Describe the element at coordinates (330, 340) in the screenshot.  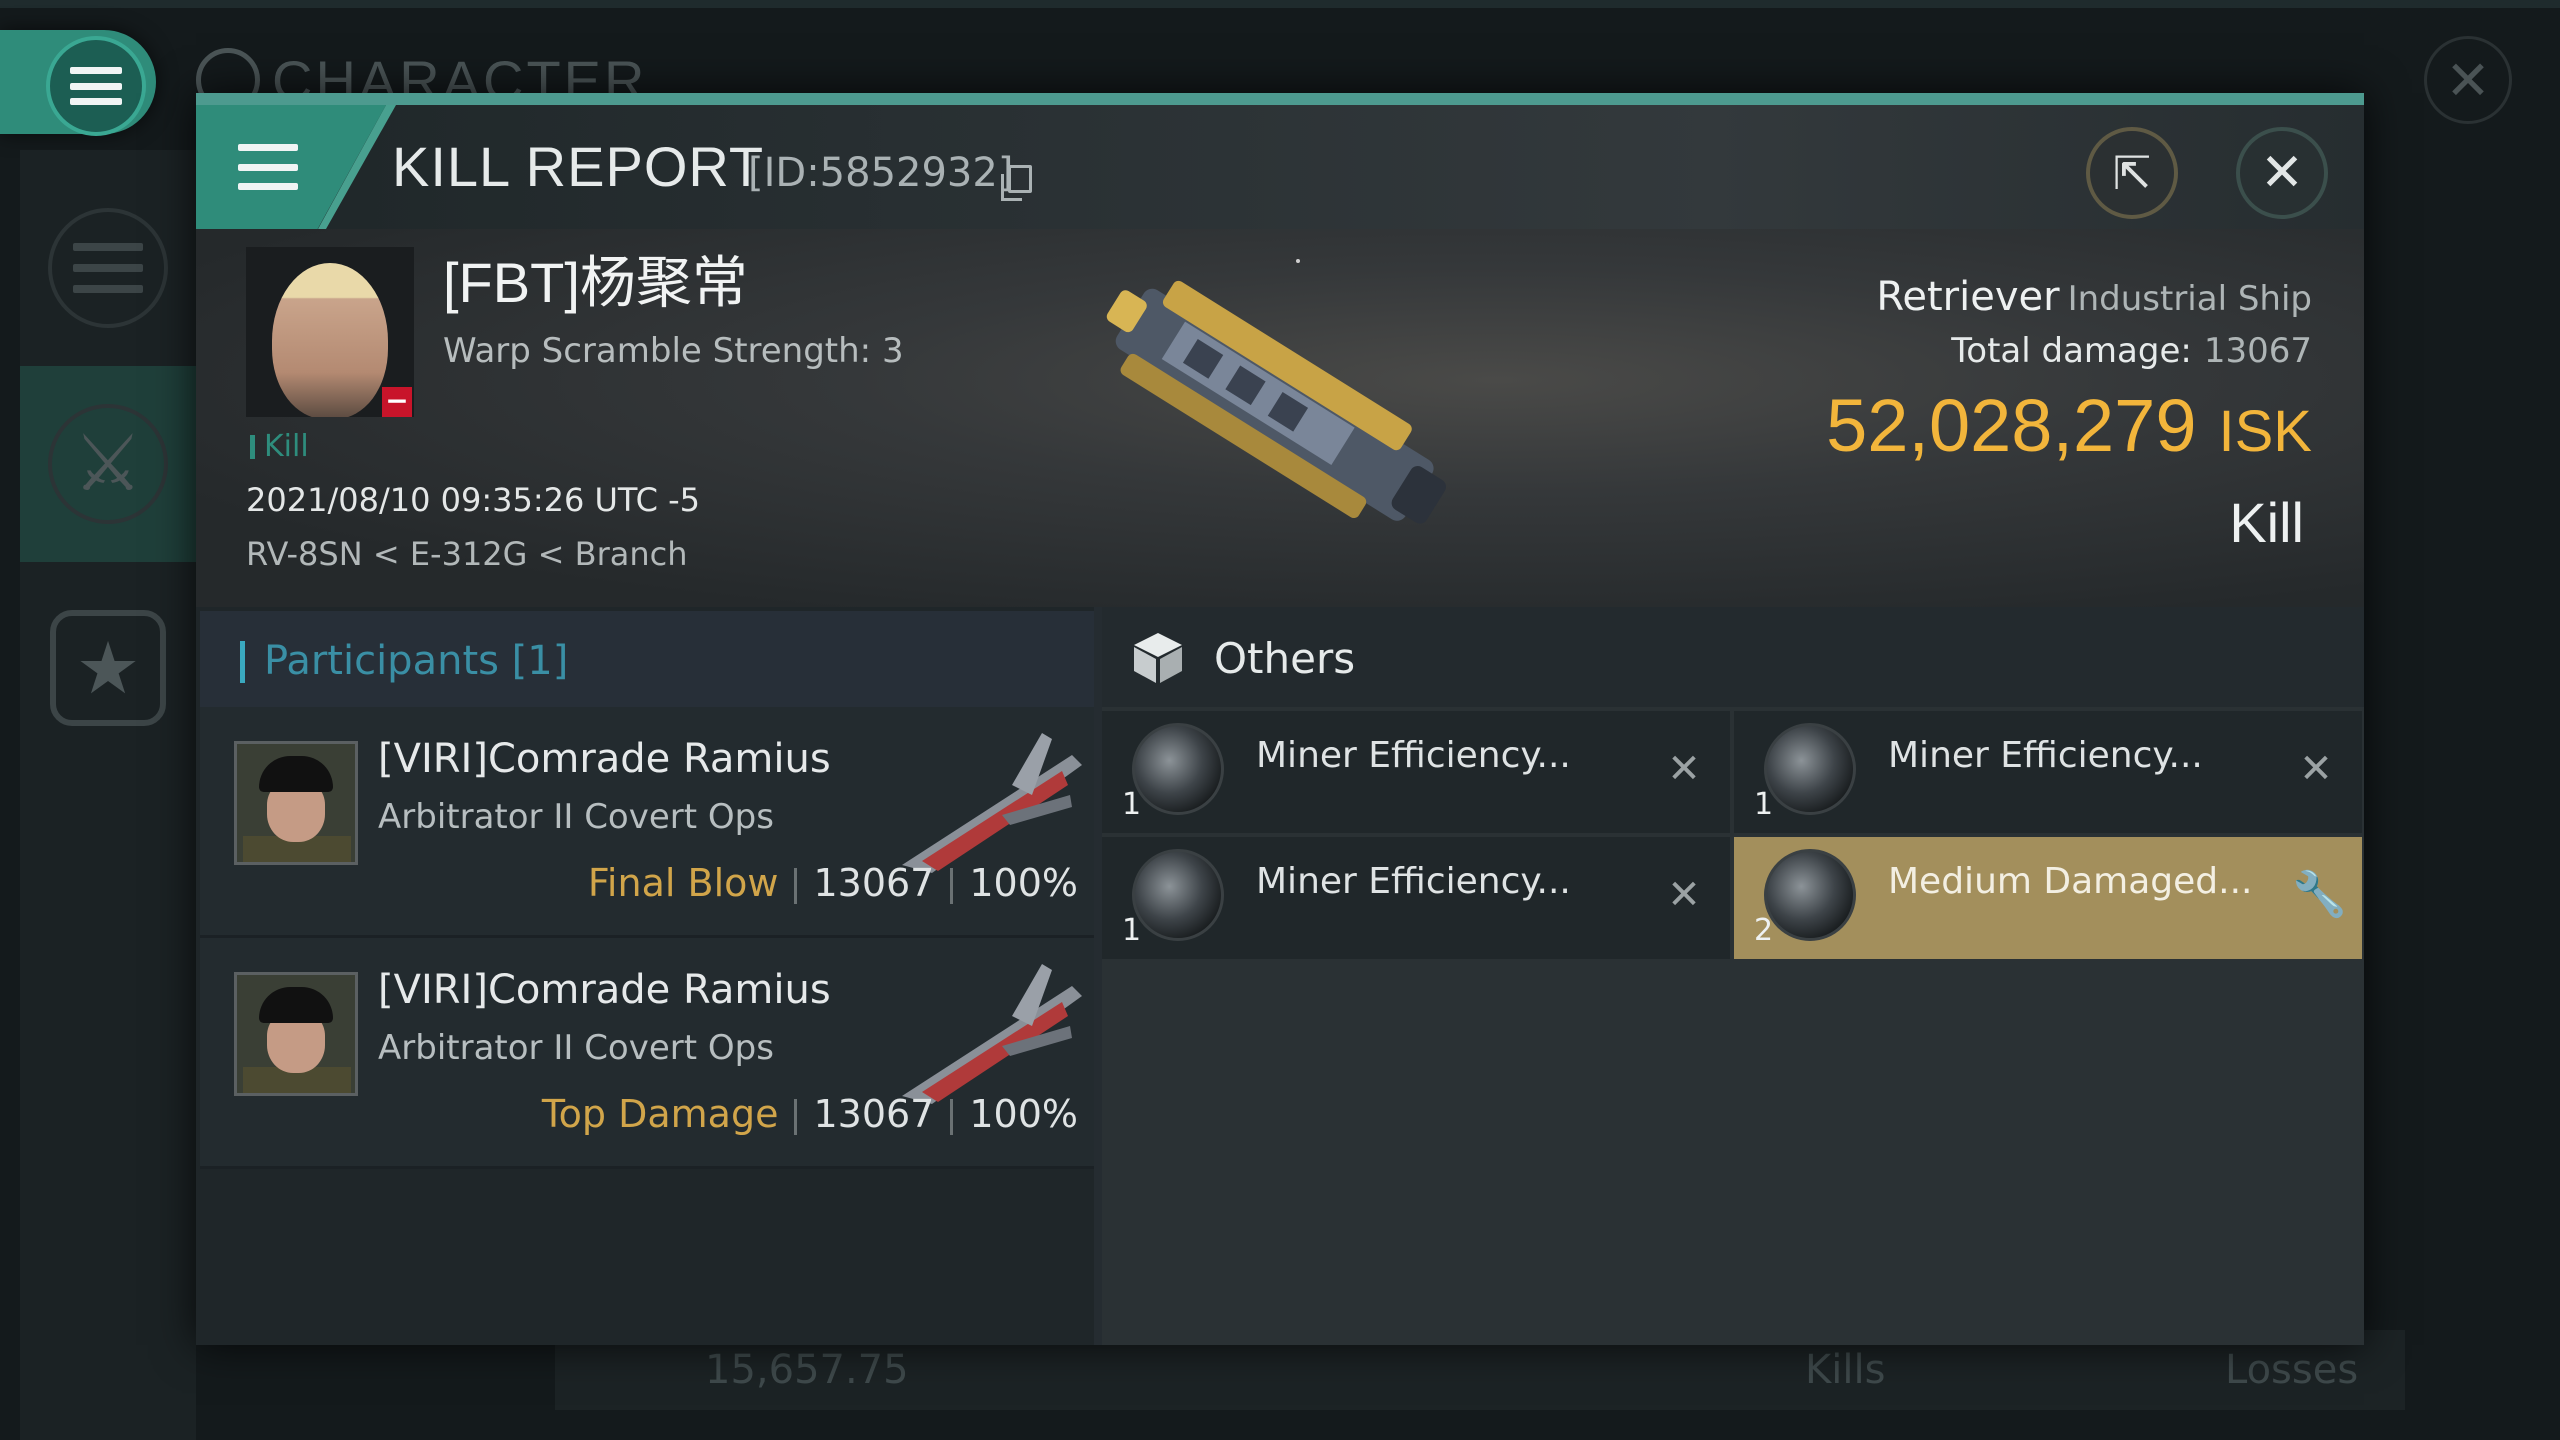
I see `portrait-face` at that location.